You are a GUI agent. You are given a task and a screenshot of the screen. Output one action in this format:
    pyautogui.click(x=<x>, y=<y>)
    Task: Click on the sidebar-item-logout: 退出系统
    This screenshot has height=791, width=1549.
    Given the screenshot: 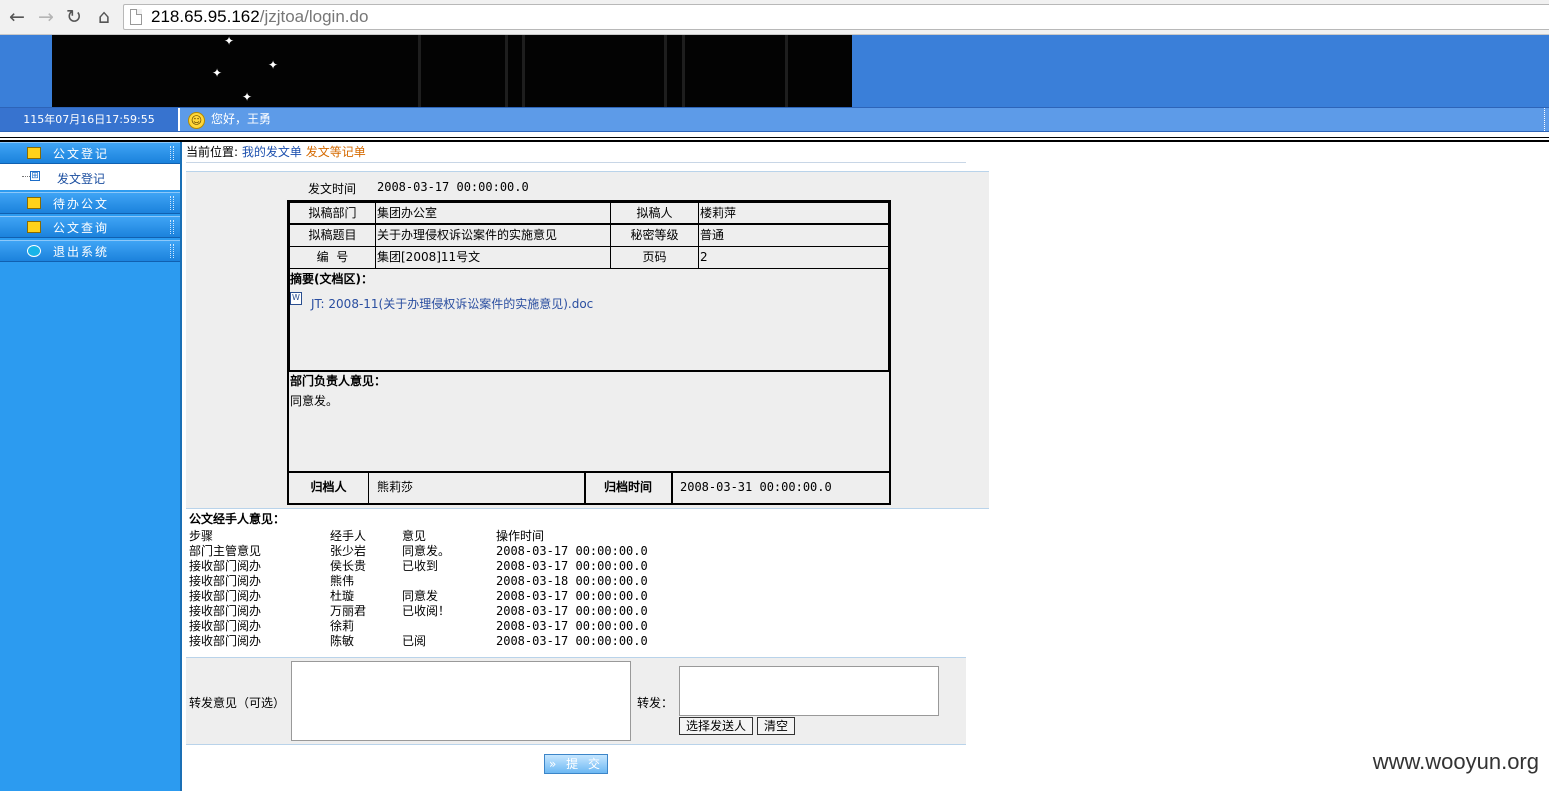 What is the action you would take?
    pyautogui.click(x=90, y=251)
    